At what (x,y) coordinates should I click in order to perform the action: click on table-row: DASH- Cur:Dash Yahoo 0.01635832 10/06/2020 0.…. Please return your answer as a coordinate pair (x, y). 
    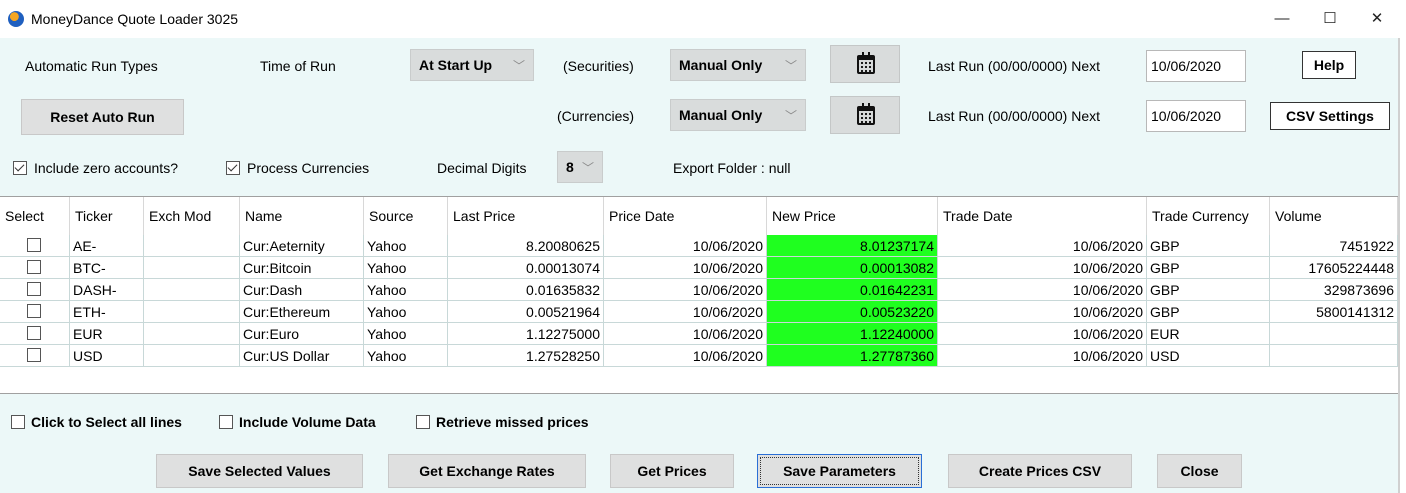
    Looking at the image, I should click on (699, 290).